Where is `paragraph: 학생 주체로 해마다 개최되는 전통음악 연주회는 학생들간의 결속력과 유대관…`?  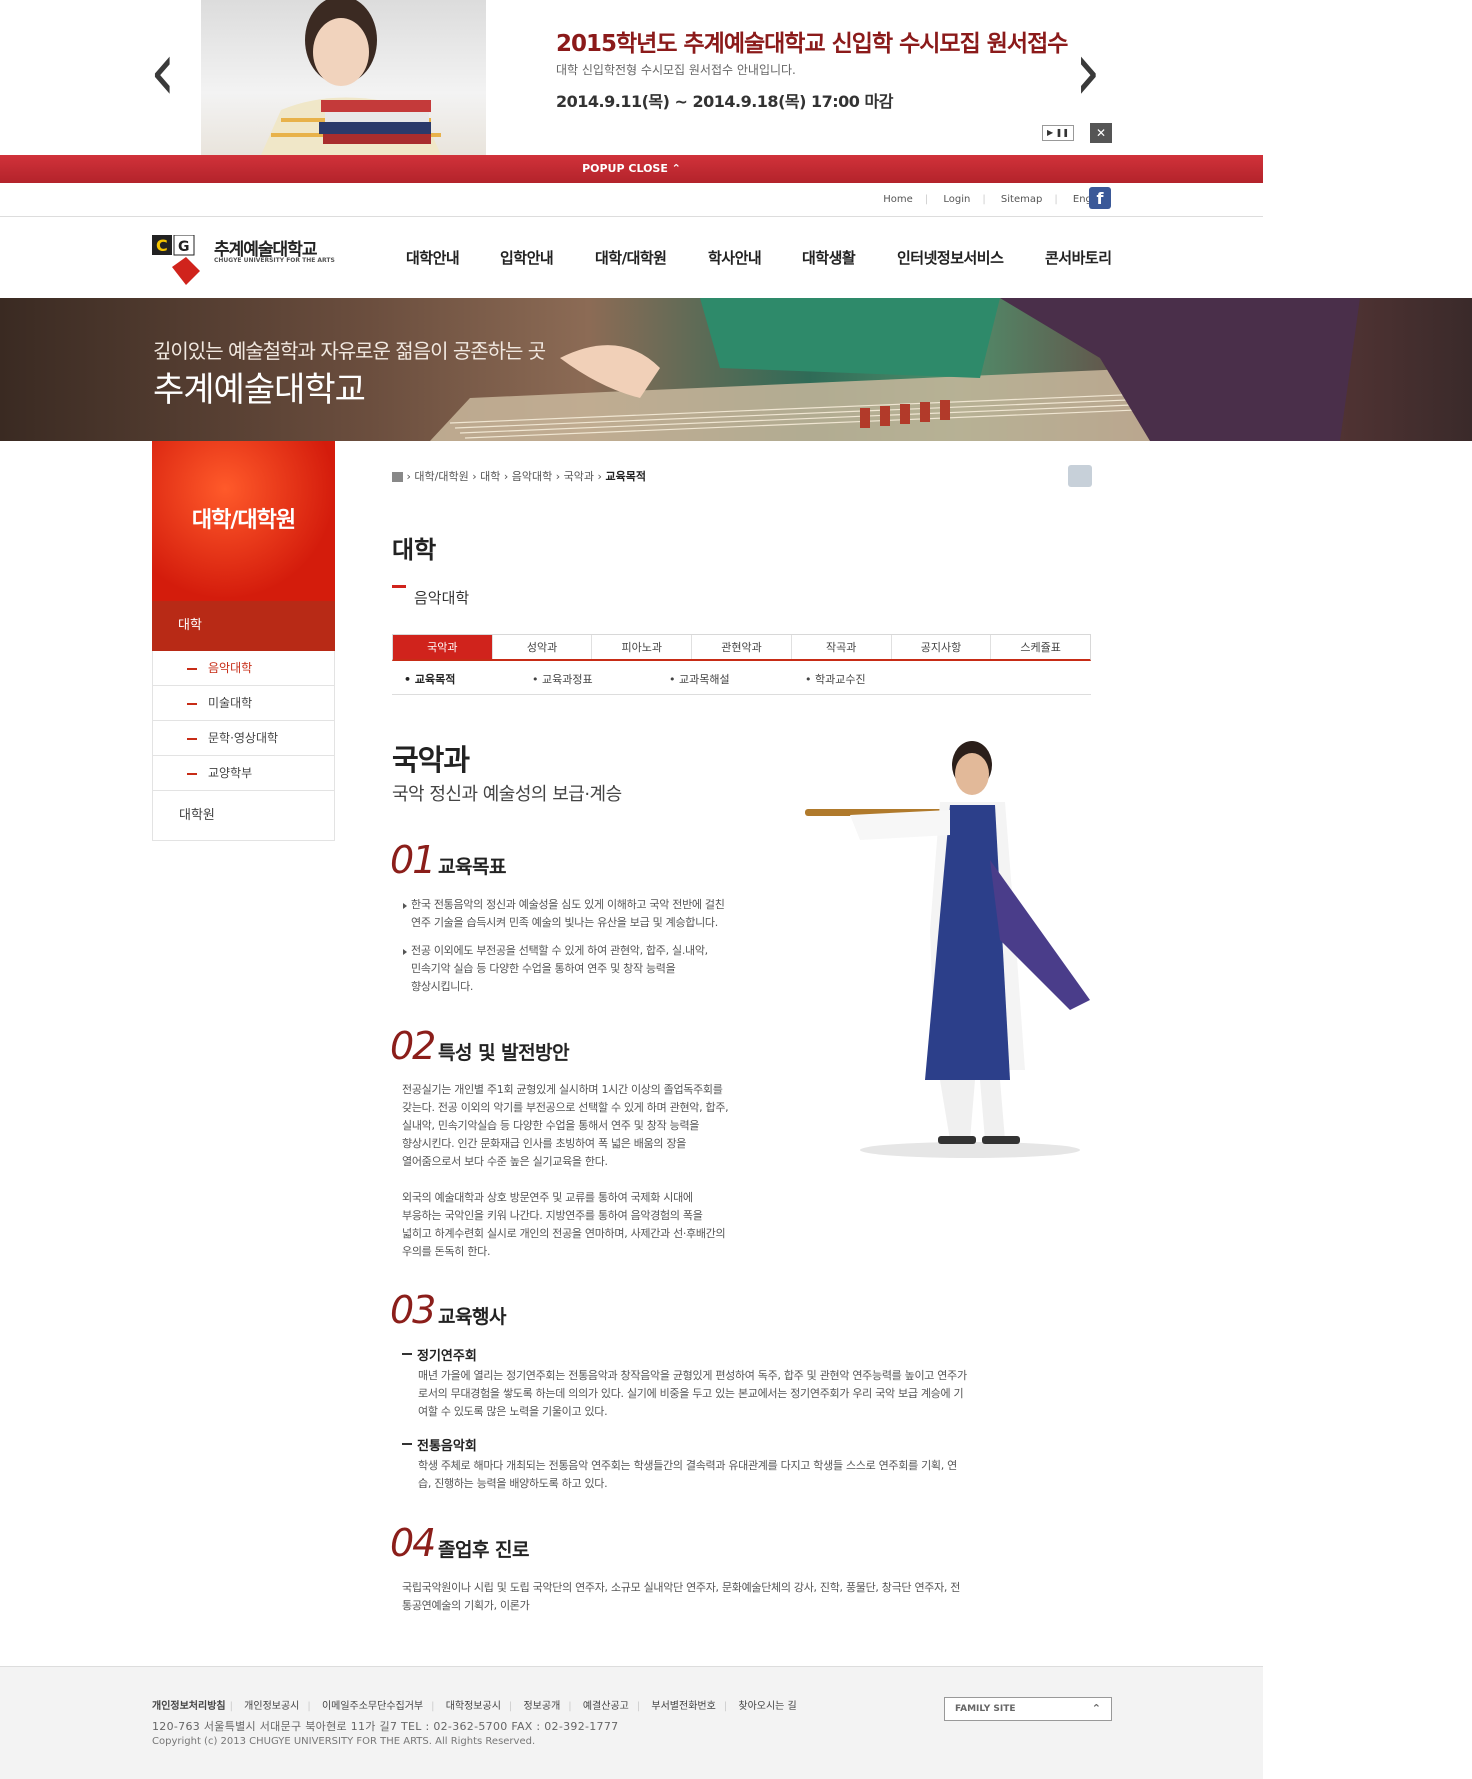
paragraph: 학생 주체로 해마다 개최되는 전통음악 연주회는 학생들간의 결속력과 유대관… is located at coordinates (687, 1474).